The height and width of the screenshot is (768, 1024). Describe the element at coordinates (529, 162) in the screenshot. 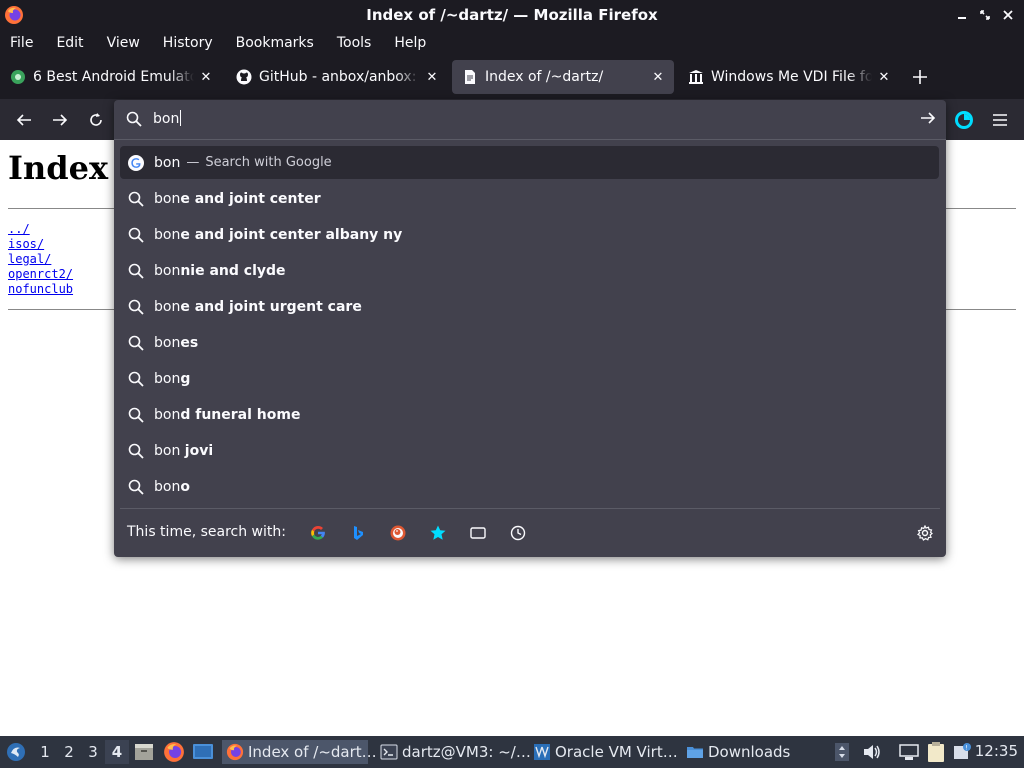

I see `suggestion-search-with-google: bon — Search with Google` at that location.